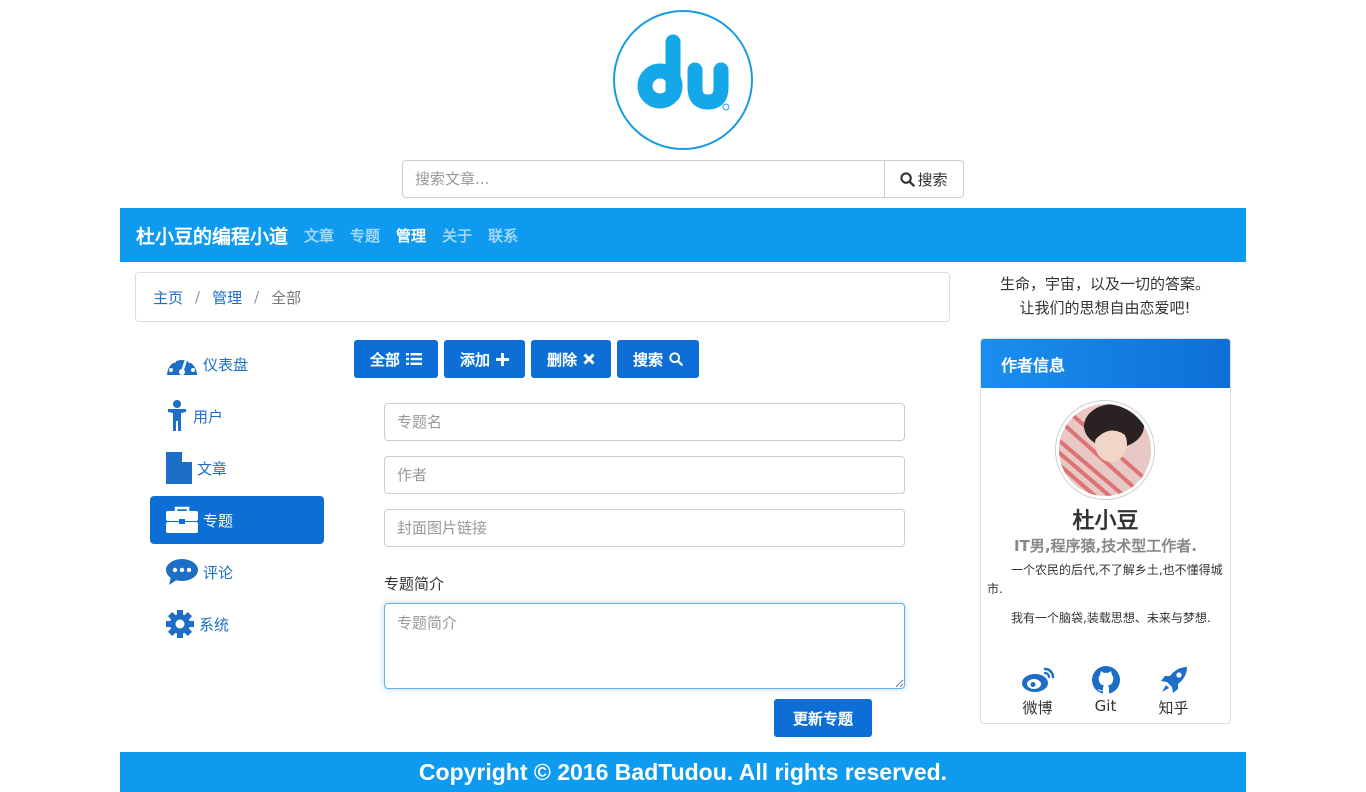 The width and height of the screenshot is (1366, 792). What do you see at coordinates (182, 572) in the screenshot?
I see `comment-icon` at bounding box center [182, 572].